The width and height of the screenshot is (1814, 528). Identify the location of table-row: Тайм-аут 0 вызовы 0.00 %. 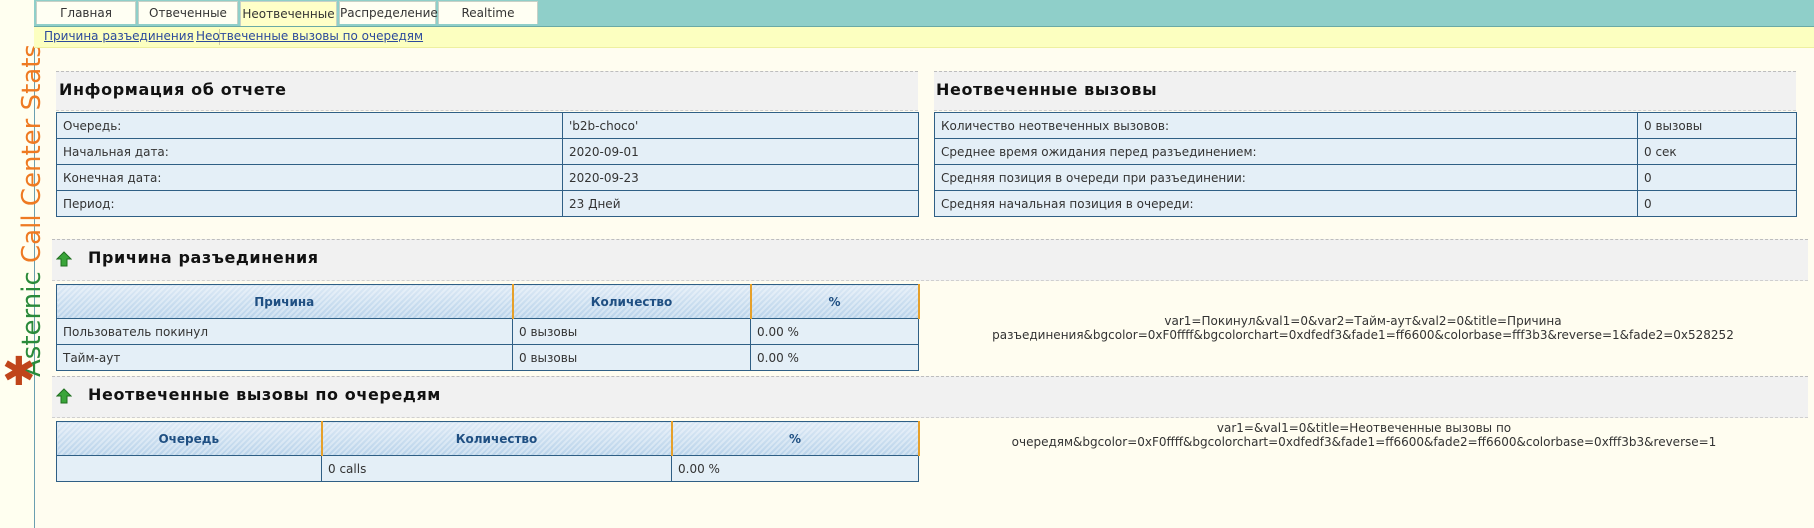
(487, 357).